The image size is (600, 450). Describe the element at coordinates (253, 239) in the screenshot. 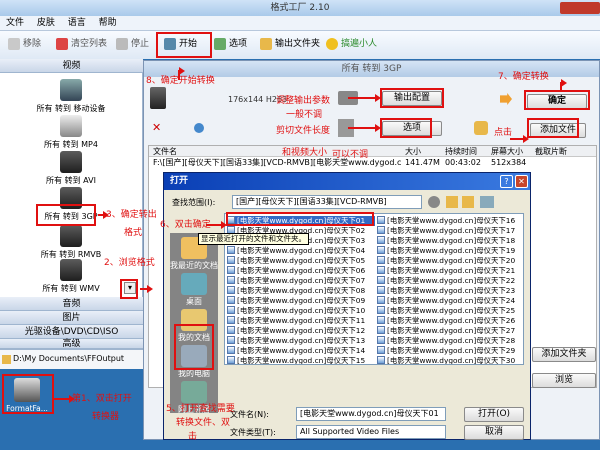

I see `tooltip: 显示最近打开的文件和文件夹。` at that location.